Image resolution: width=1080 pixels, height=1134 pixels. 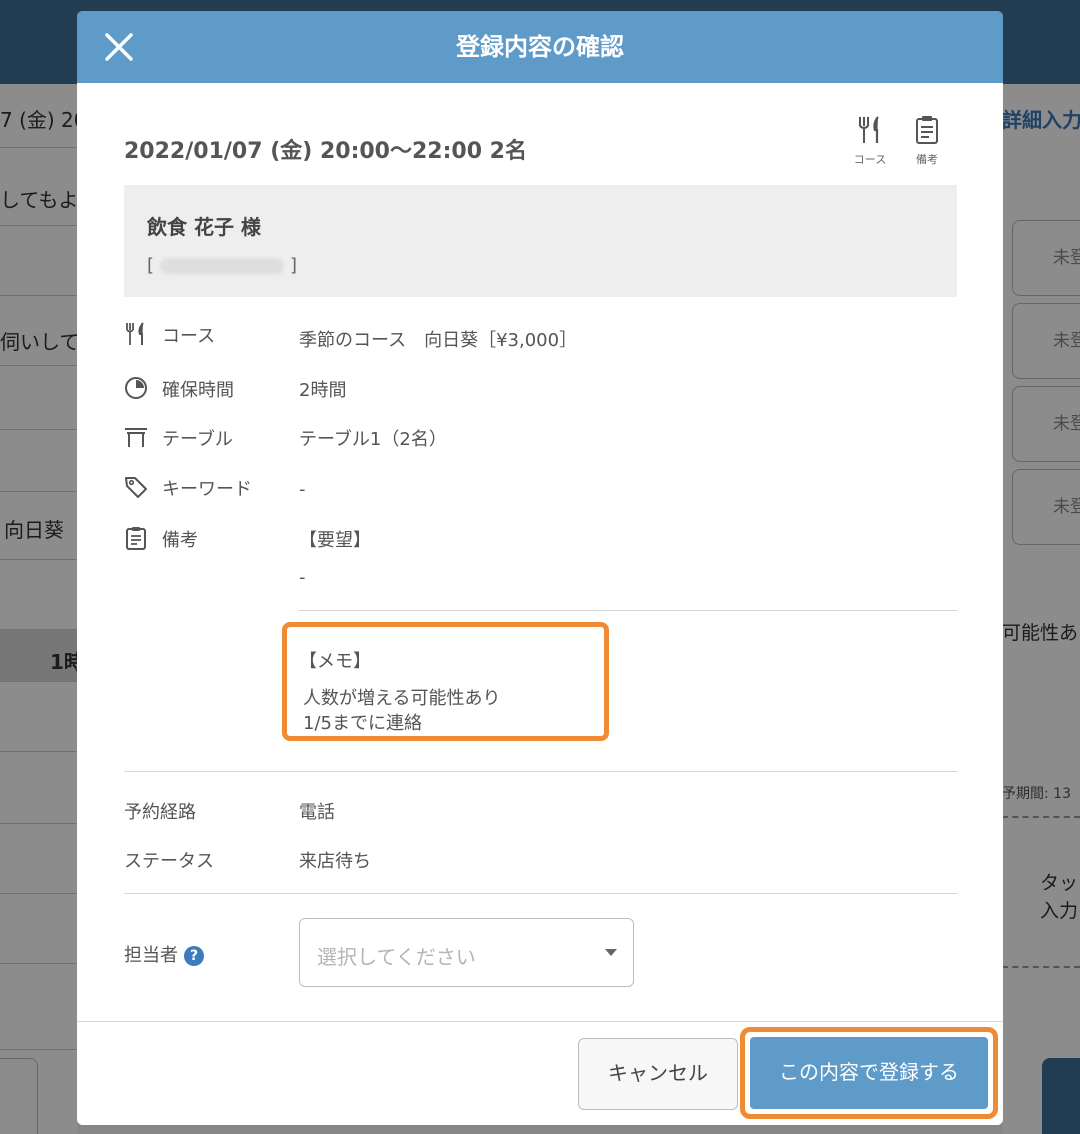 What do you see at coordinates (229, 811) in the screenshot?
I see `route-row: 予約経路 電話` at bounding box center [229, 811].